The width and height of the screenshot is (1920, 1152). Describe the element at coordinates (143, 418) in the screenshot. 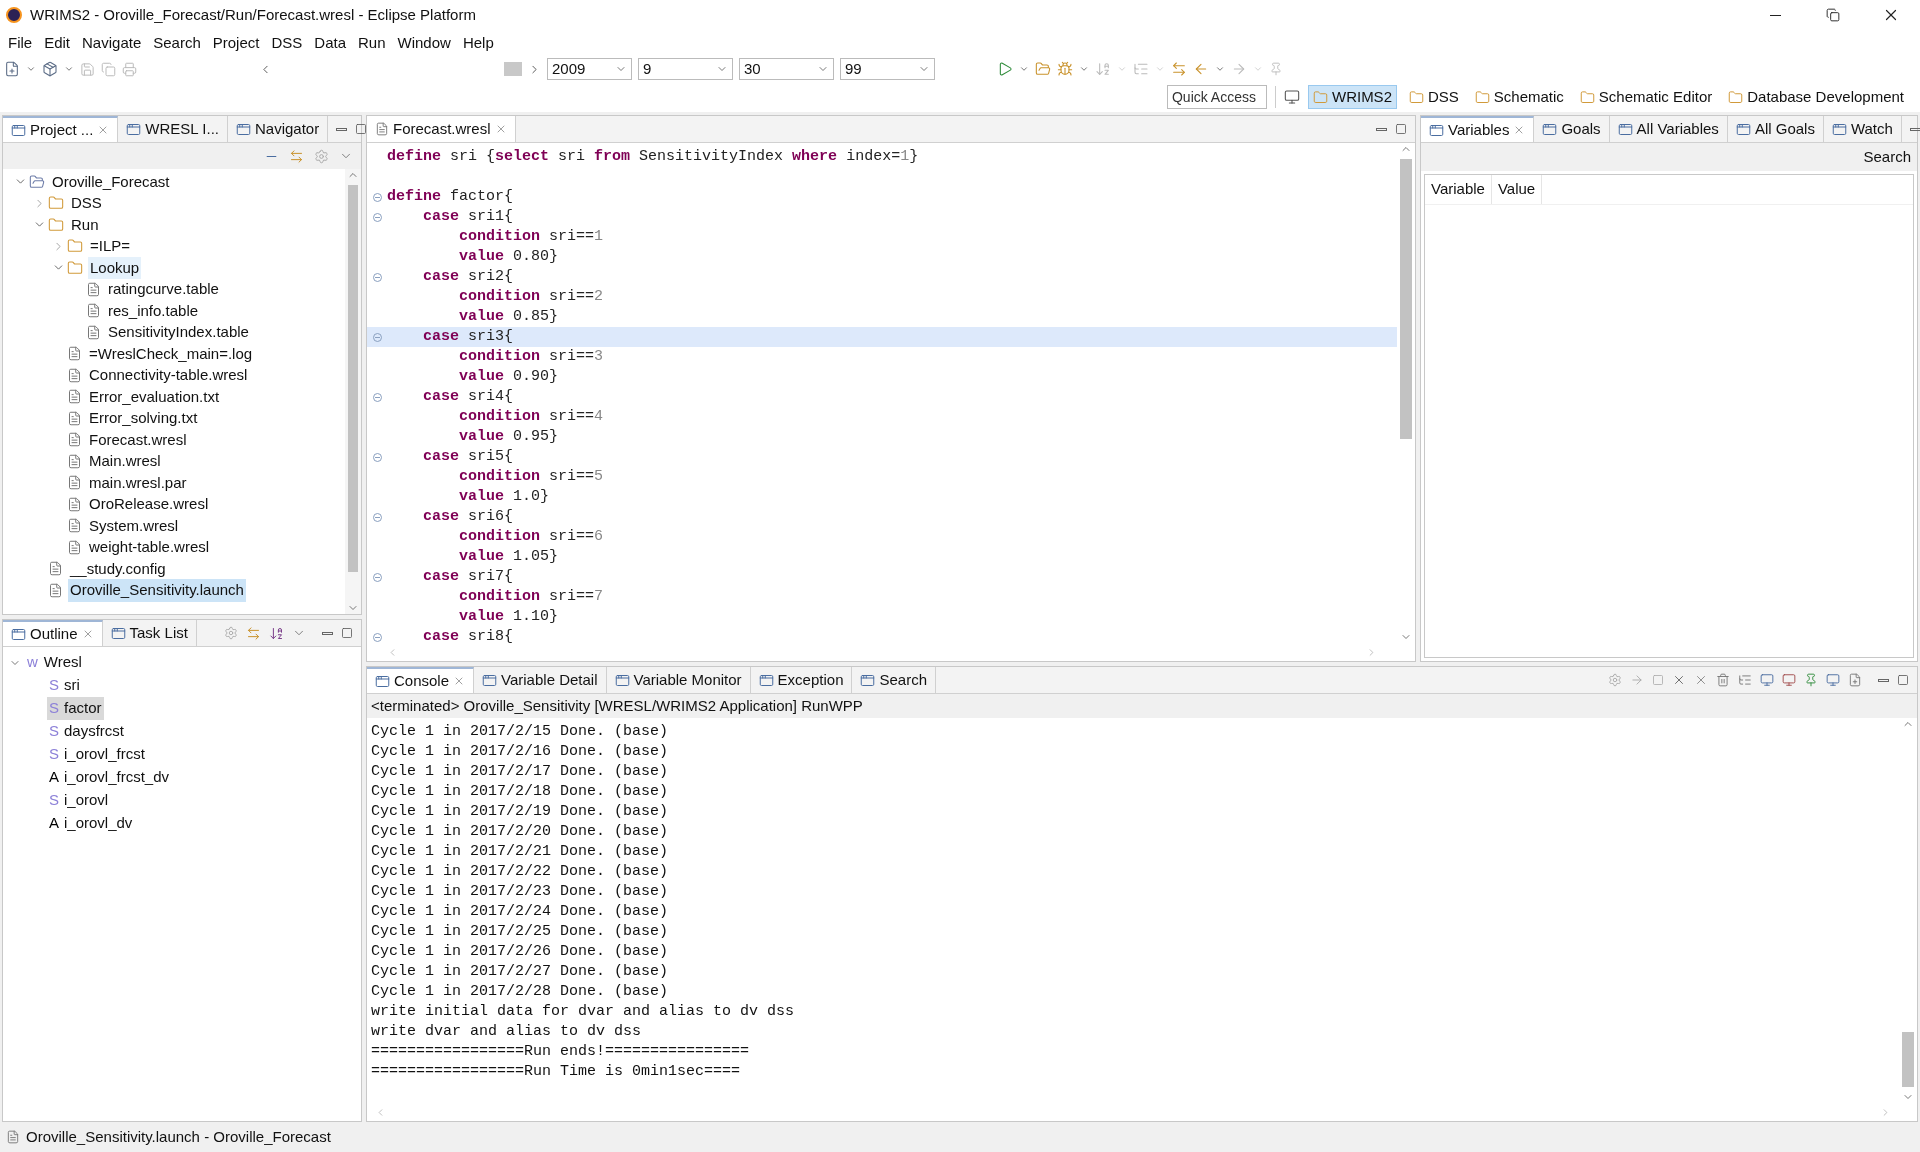

I see `tree-item: Error_solving.txt` at that location.